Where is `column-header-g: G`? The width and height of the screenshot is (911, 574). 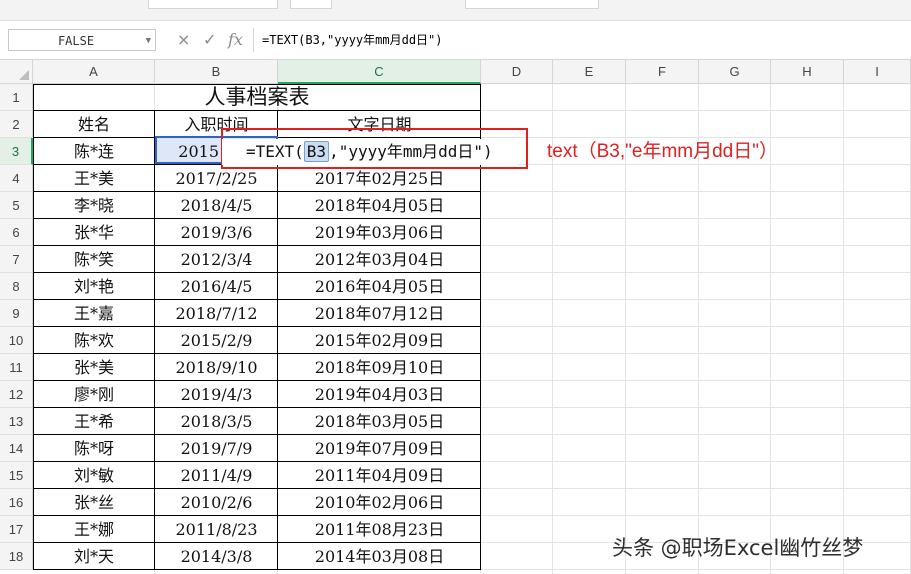 column-header-g: G is located at coordinates (735, 72).